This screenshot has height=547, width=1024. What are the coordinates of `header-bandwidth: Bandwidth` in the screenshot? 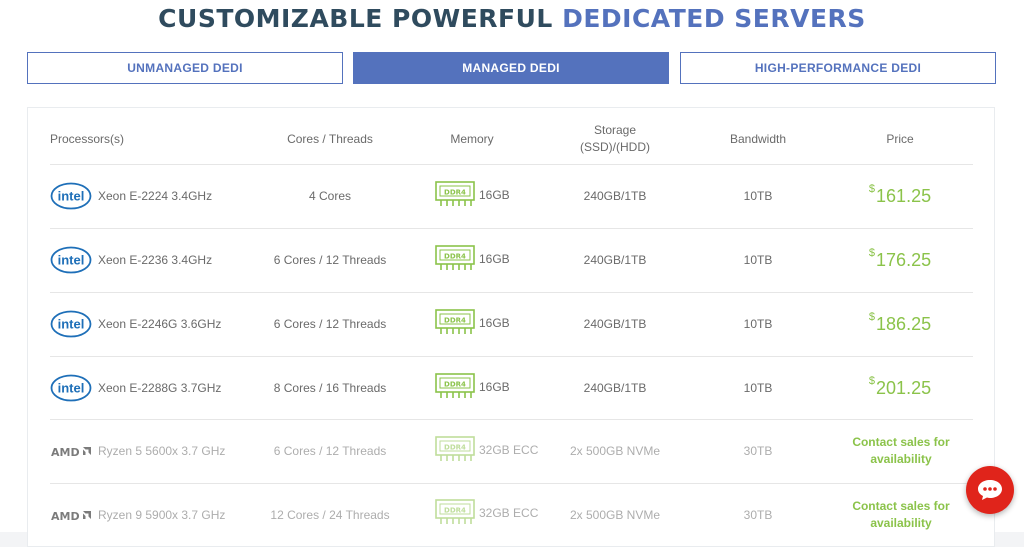 It's located at (758, 138).